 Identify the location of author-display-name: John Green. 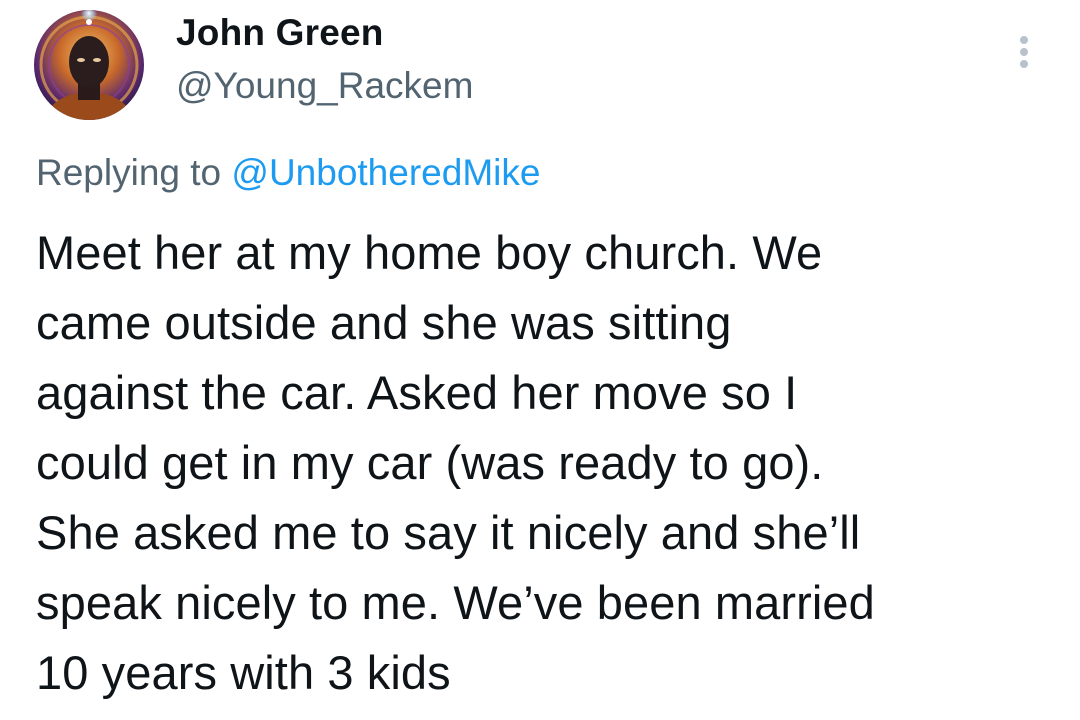
(280, 33).